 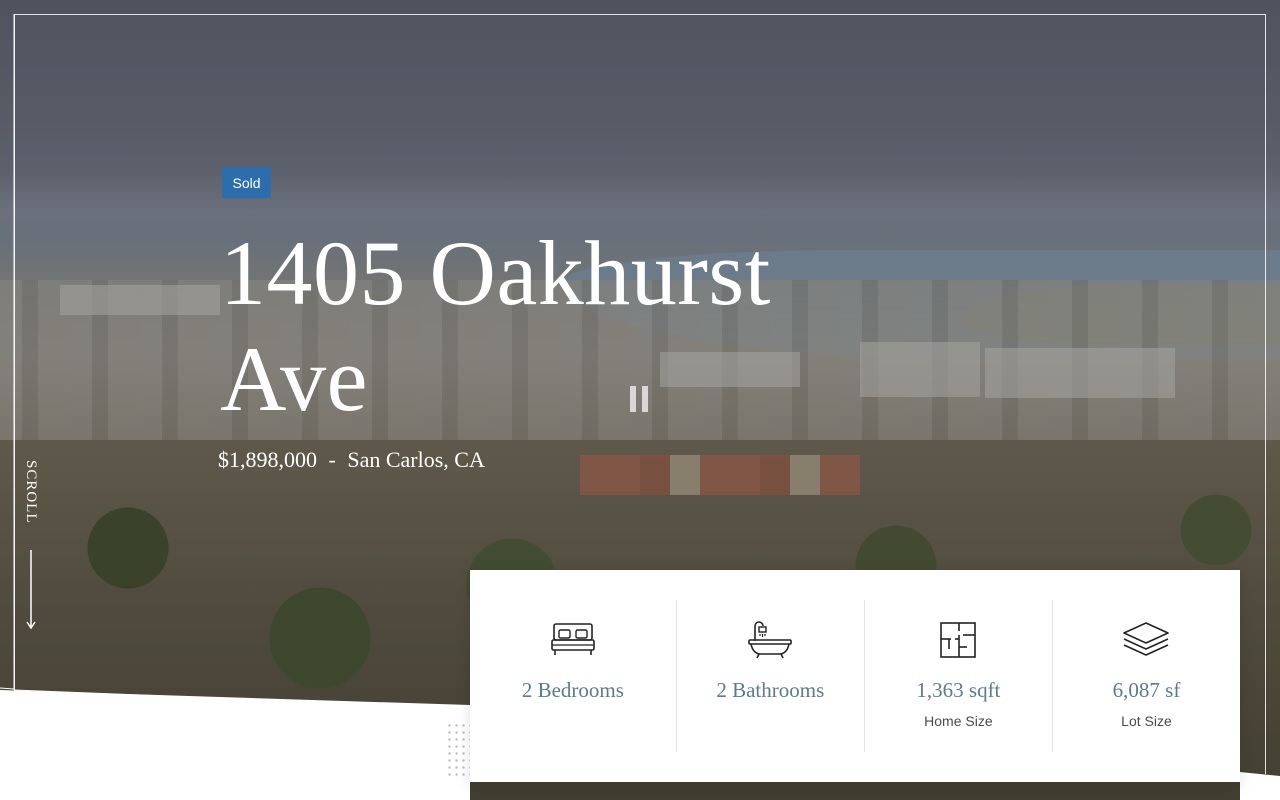 I want to click on bathtub-icon, so click(x=770, y=640).